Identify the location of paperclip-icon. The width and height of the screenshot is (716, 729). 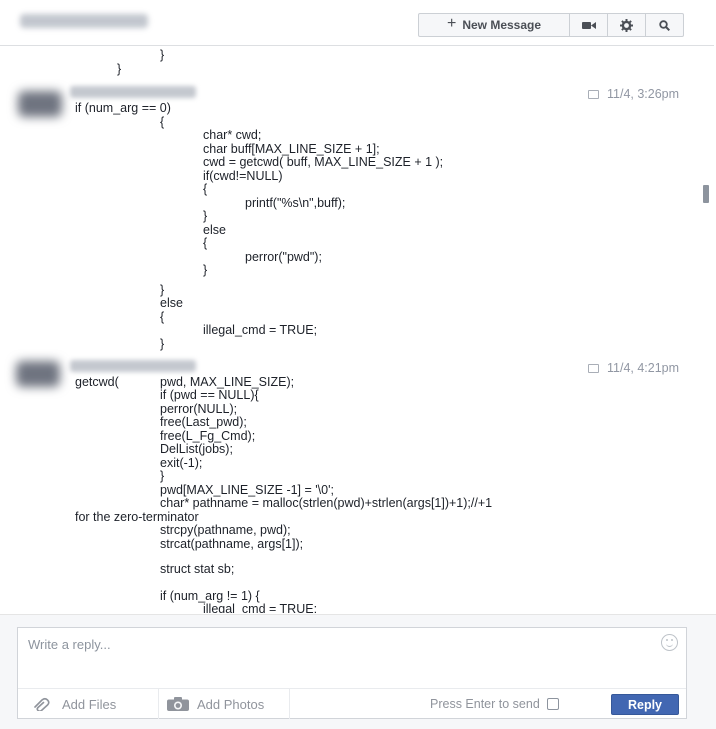
(42, 704).